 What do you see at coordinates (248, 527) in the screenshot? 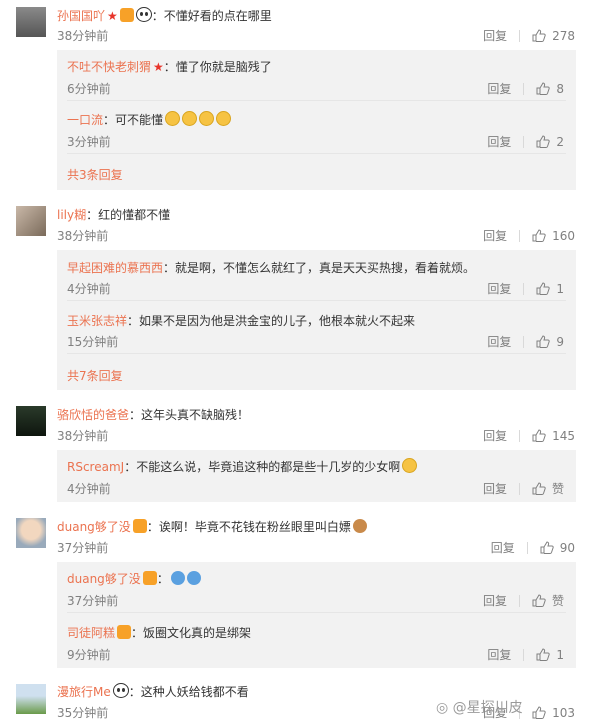
I see `comment-text: ：诶啊！毕竟不花钱在粉丝眼里叫白嫖` at bounding box center [248, 527].